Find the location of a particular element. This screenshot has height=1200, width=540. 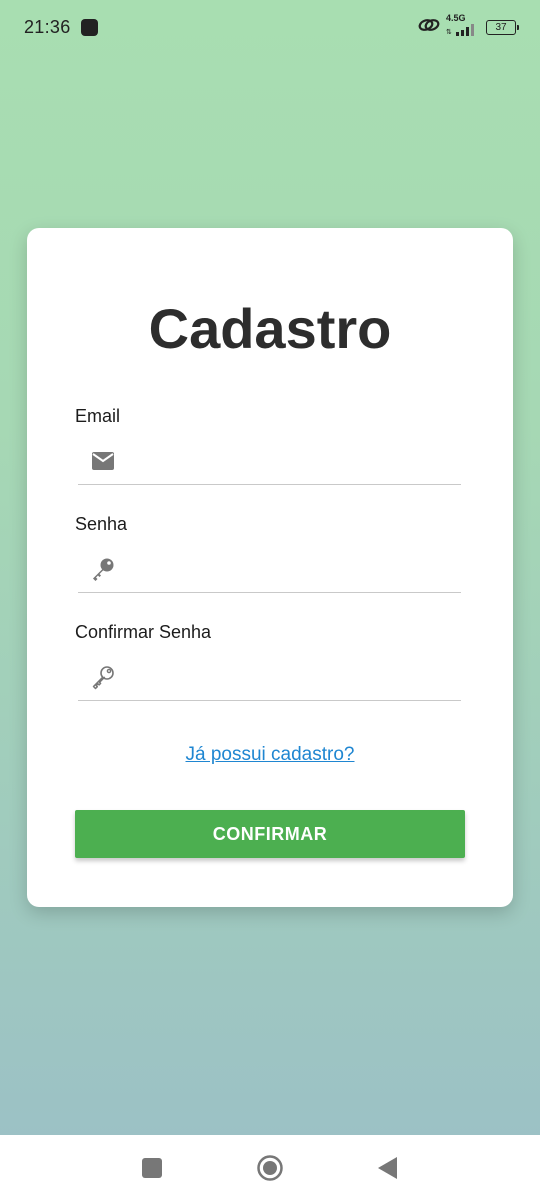

email-field-row is located at coordinates (269, 461).